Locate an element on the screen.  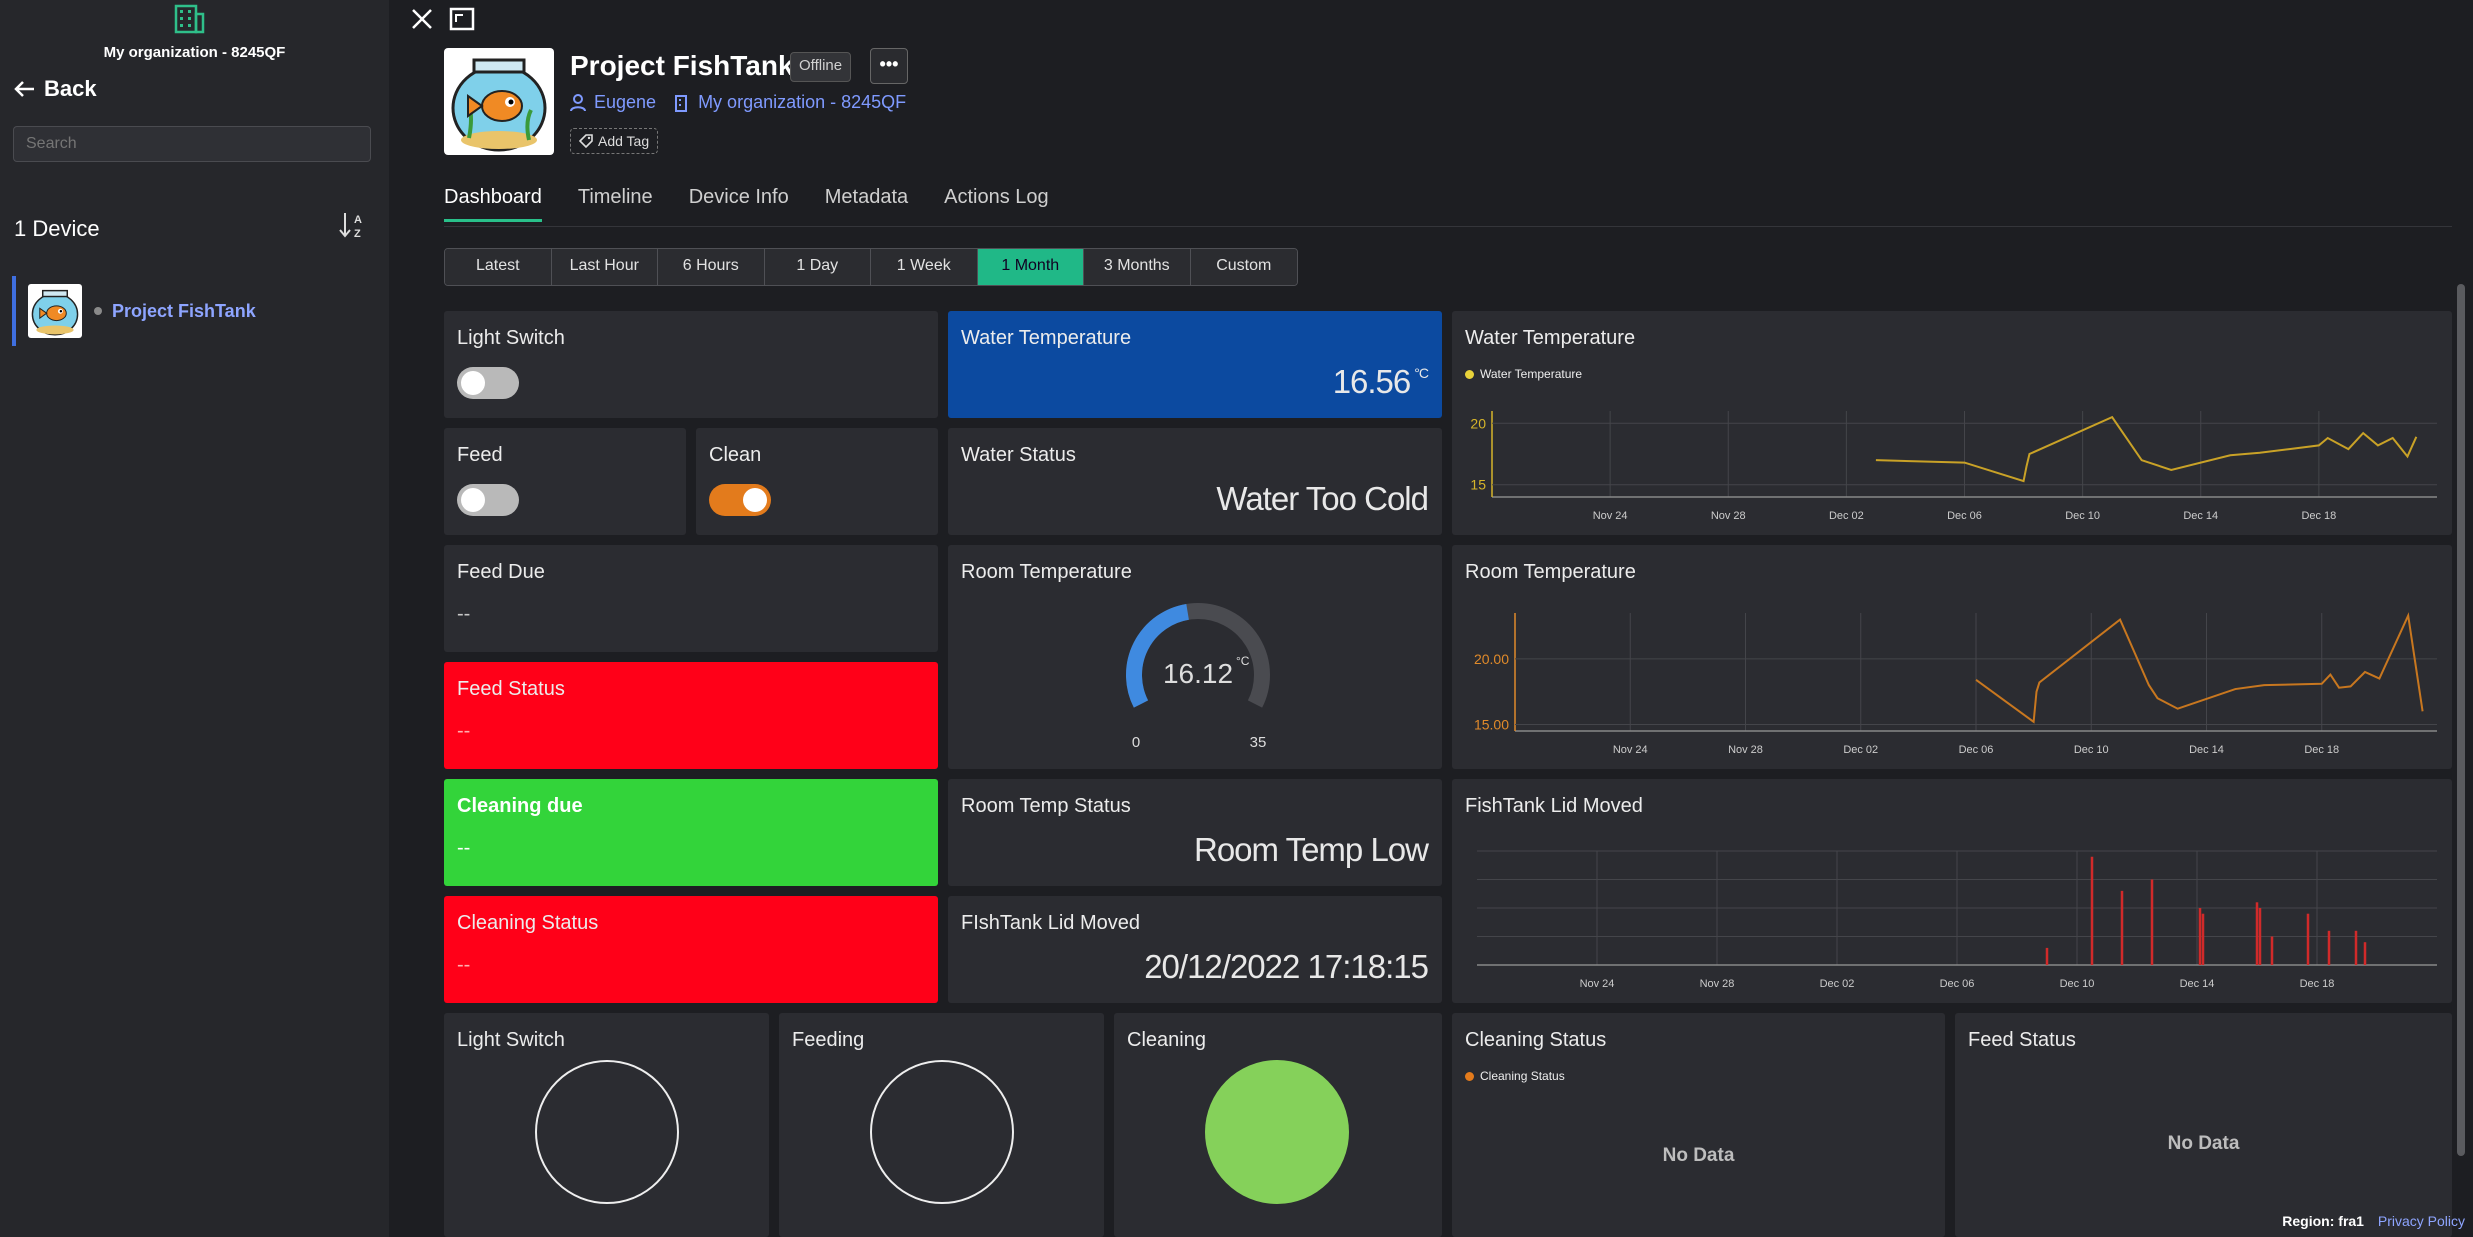
back-button: Back is located at coordinates (55, 89).